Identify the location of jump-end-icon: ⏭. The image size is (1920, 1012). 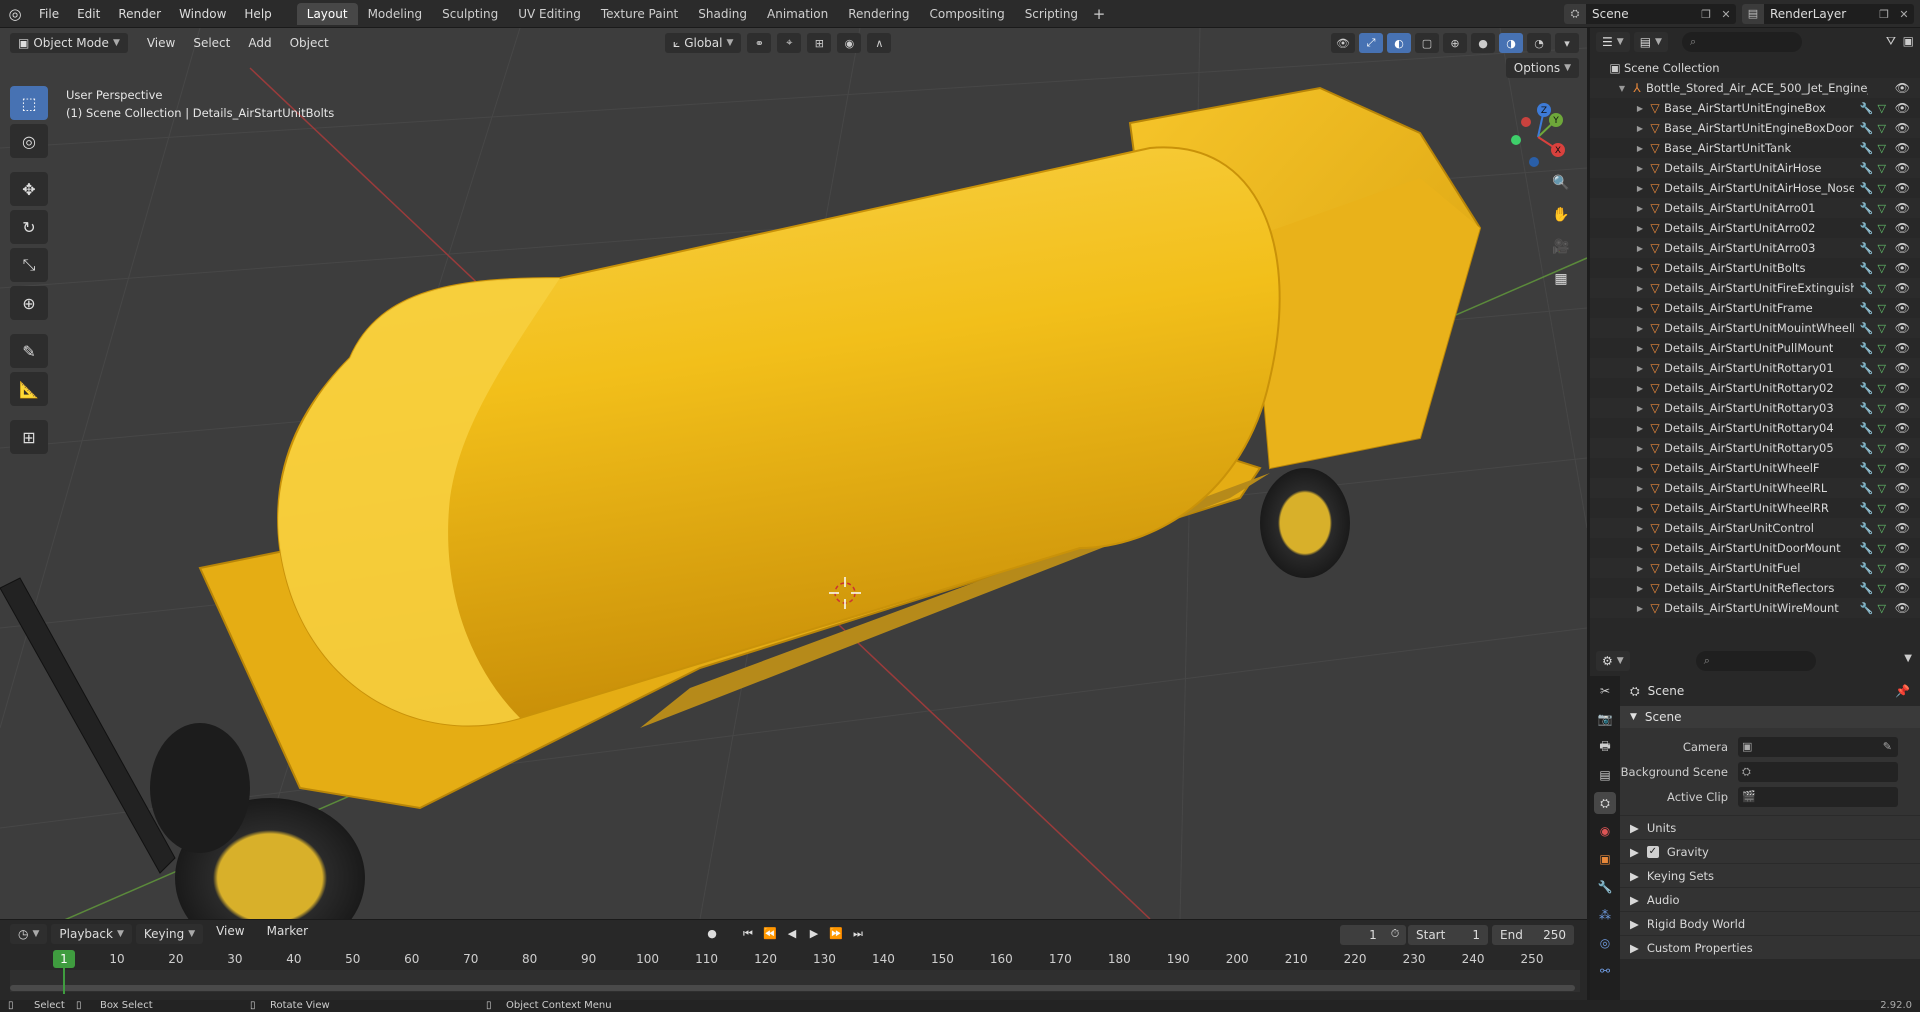
(858, 934).